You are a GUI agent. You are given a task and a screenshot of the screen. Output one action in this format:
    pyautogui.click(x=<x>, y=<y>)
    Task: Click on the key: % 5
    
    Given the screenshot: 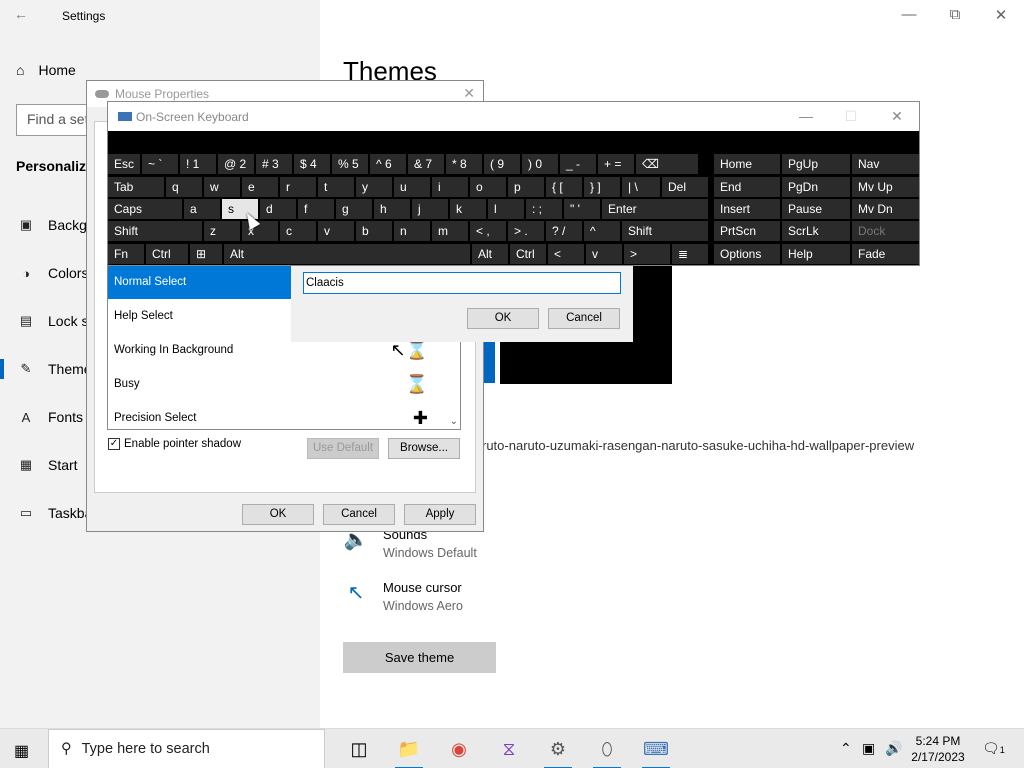 What is the action you would take?
    pyautogui.click(x=350, y=164)
    